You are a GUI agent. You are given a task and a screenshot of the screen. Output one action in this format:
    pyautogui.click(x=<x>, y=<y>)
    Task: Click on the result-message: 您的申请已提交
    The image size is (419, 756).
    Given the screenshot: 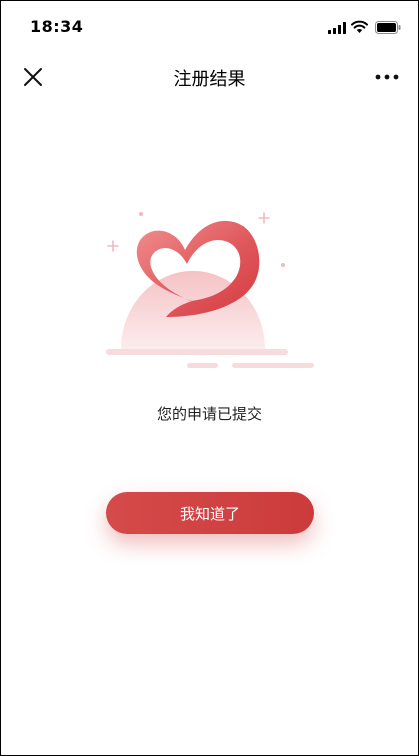 What is the action you would take?
    pyautogui.click(x=209, y=414)
    